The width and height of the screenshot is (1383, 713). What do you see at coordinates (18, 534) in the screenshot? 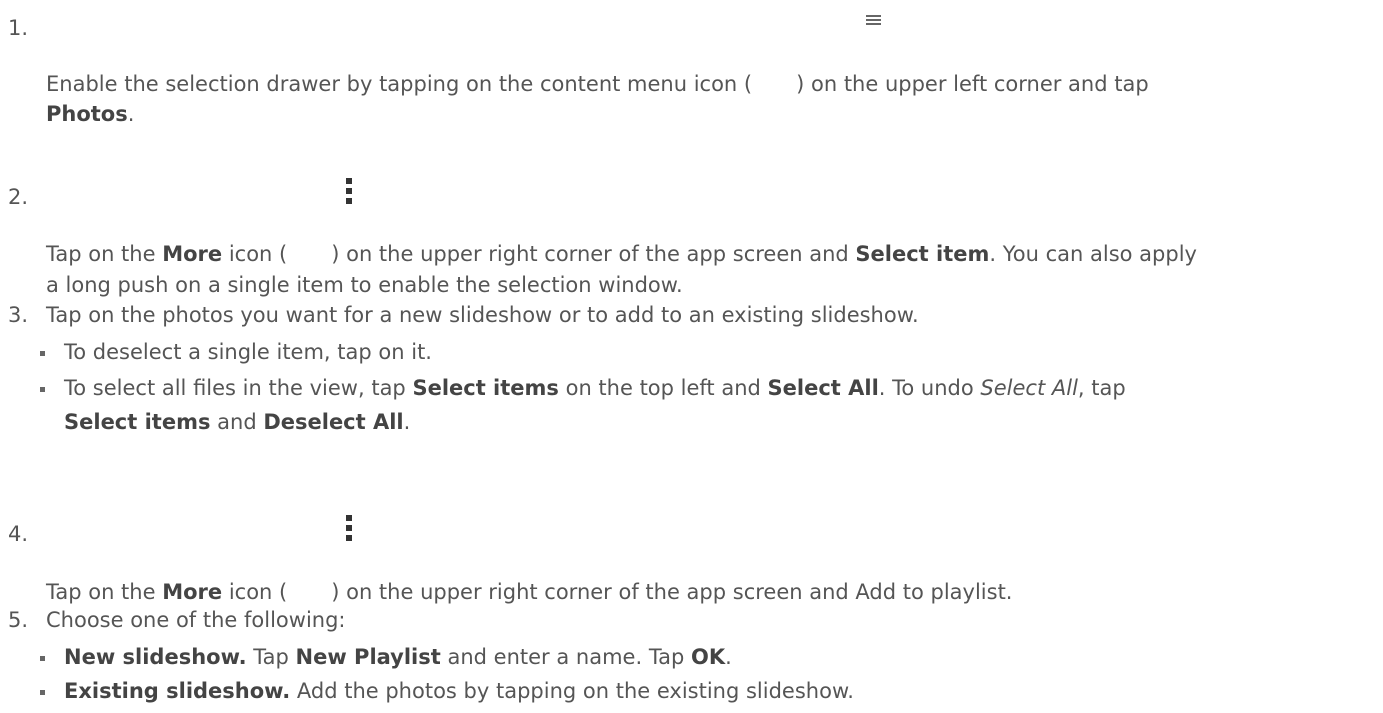
I see `step-number: 4.` at bounding box center [18, 534].